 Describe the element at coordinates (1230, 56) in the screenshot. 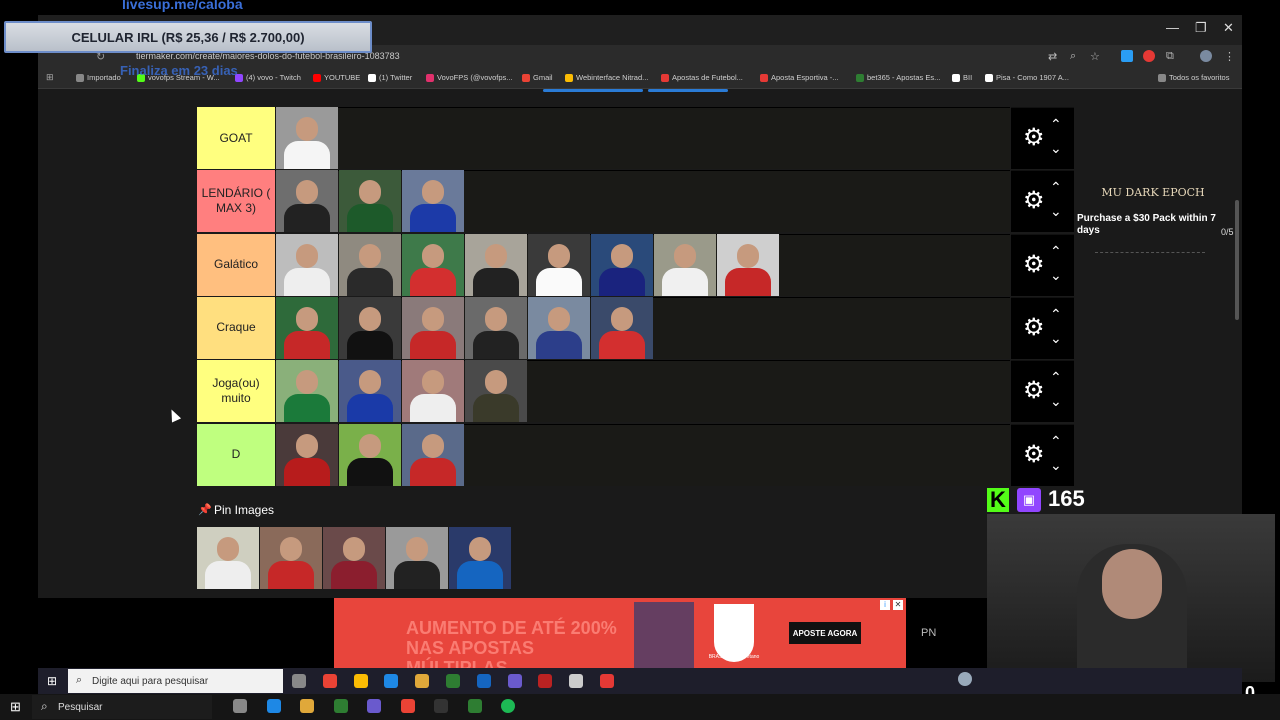

I see `menu-dots-icon: ⋮` at that location.